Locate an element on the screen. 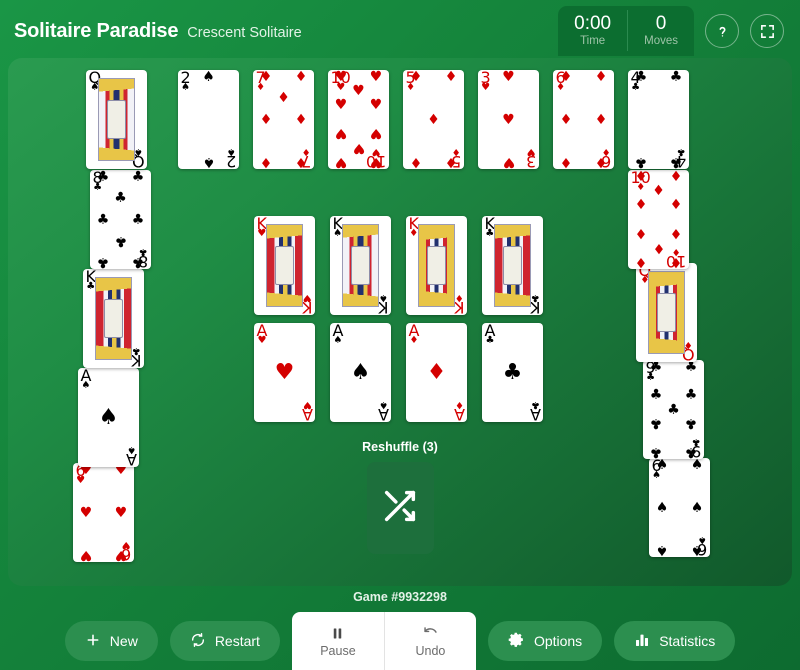  card-ace-spades: A ♠ A ♠ ♠ is located at coordinates (108, 417).